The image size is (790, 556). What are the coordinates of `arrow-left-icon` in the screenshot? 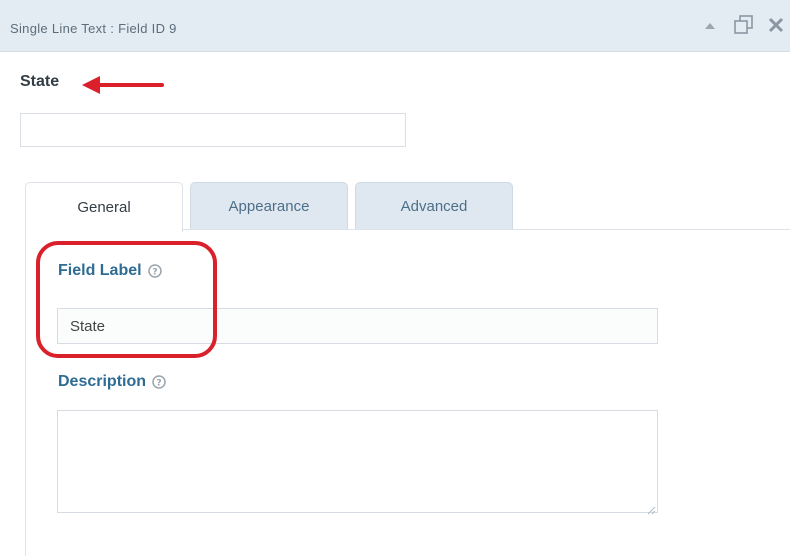 It's located at (122, 87).